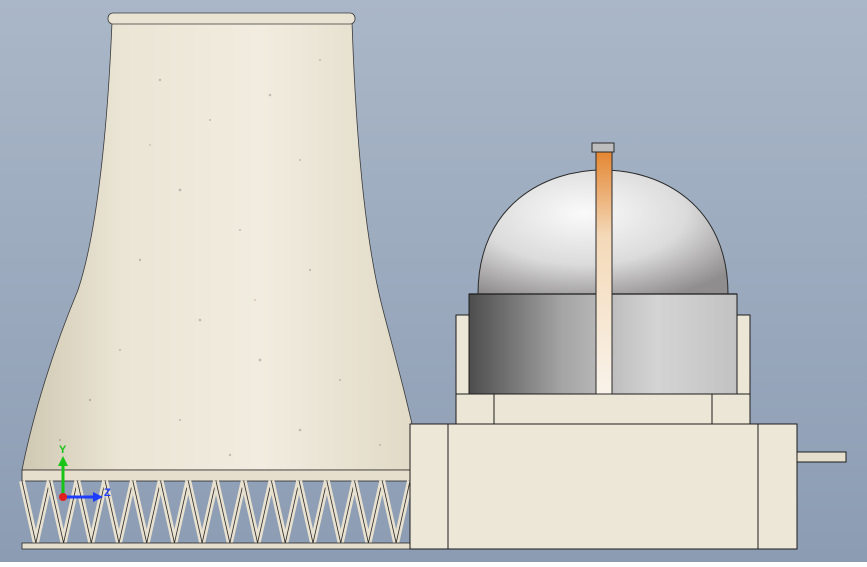 This screenshot has height=567, width=867. I want to click on z-axis-label: Z, so click(107, 493).